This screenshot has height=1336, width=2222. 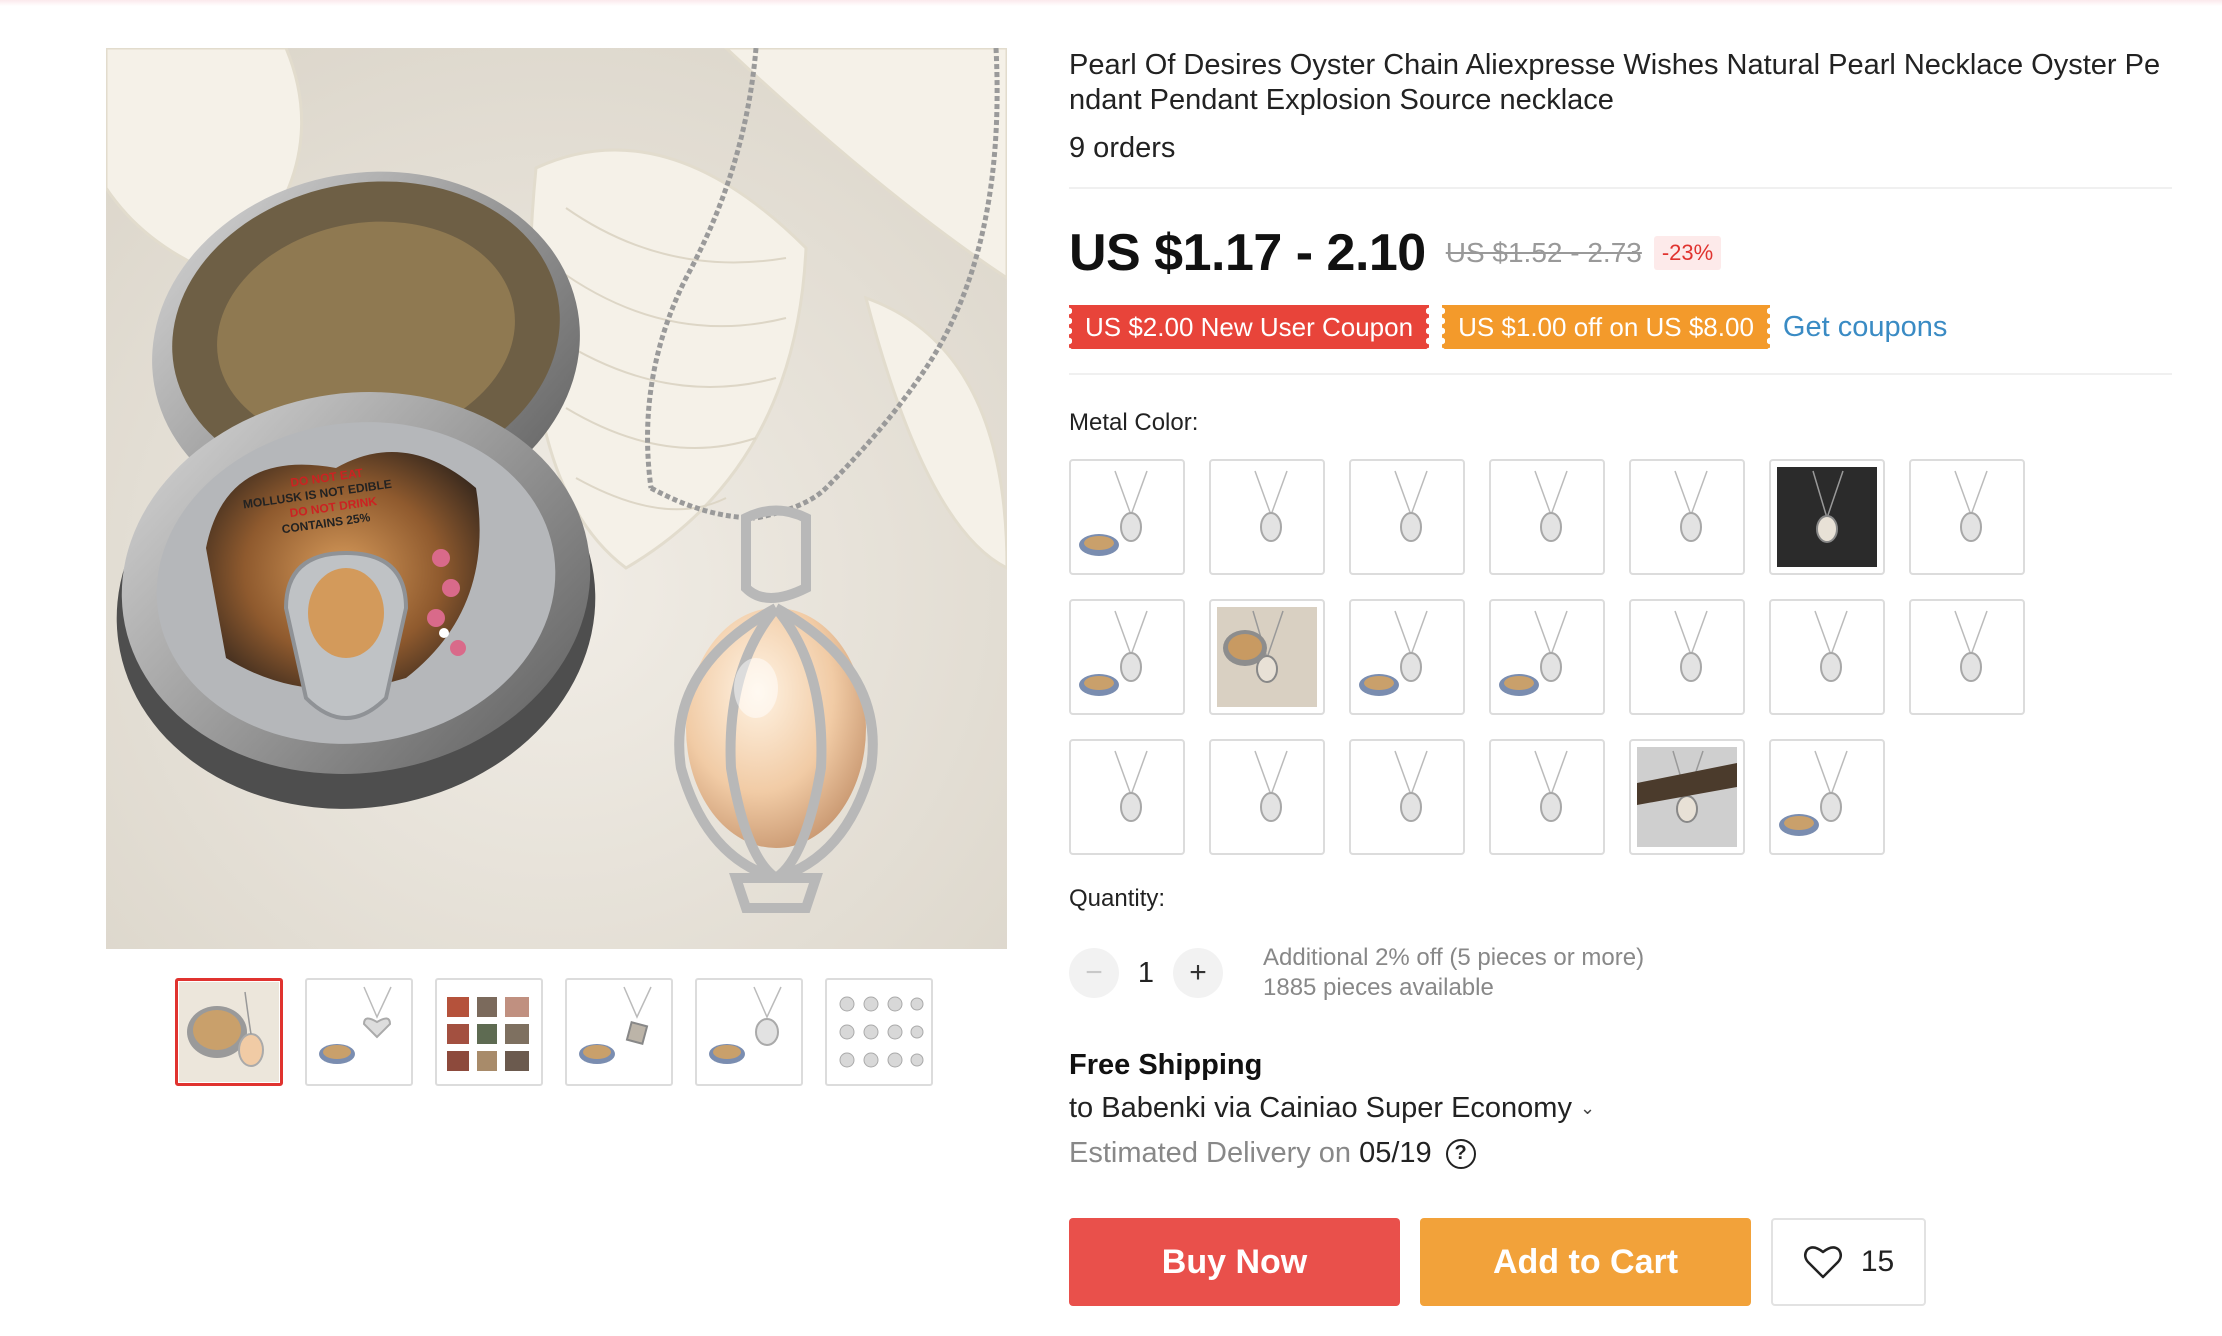 What do you see at coordinates (1585, 1262) in the screenshot?
I see `add-to-cart-button: Add to Cart` at bounding box center [1585, 1262].